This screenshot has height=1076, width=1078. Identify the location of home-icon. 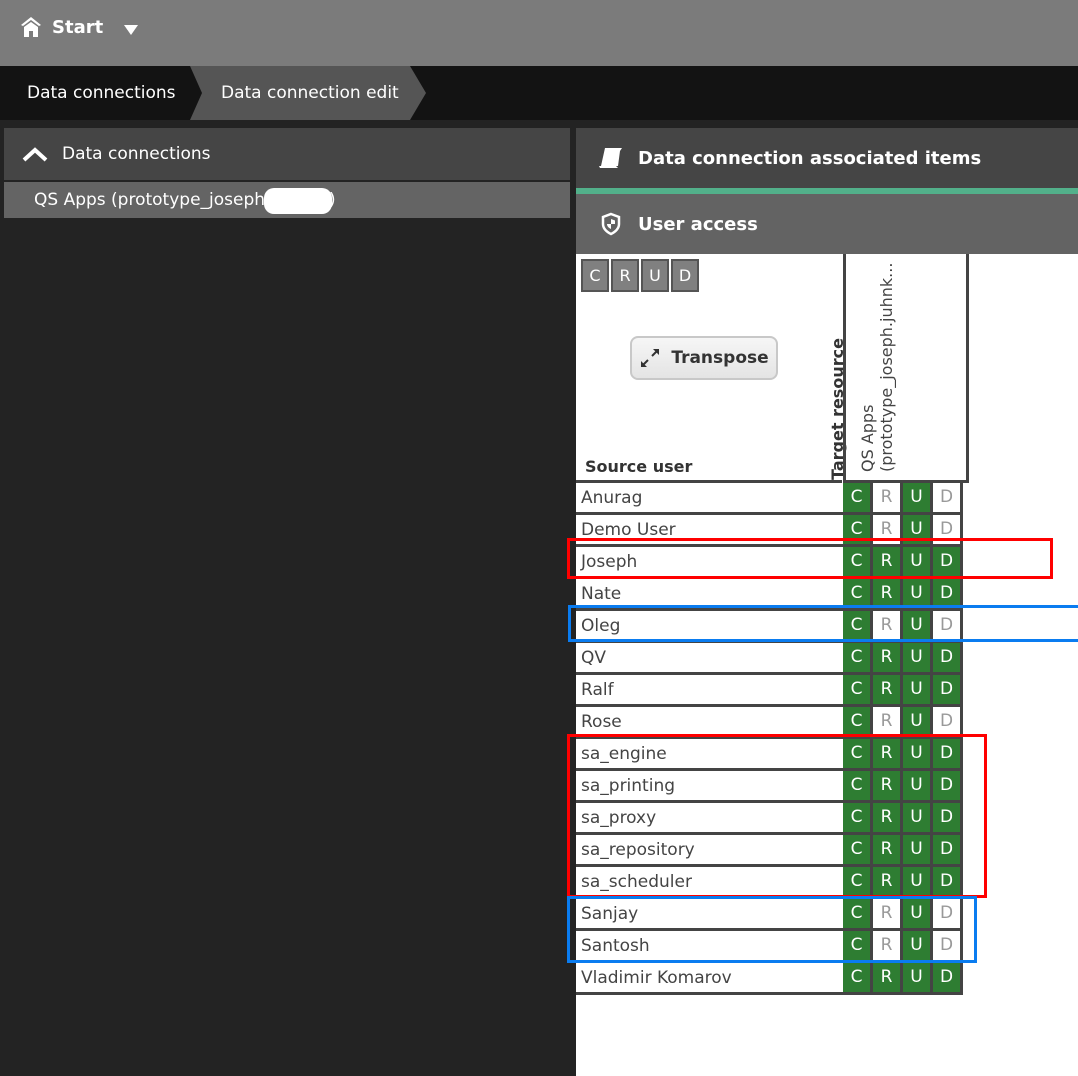
(31, 27).